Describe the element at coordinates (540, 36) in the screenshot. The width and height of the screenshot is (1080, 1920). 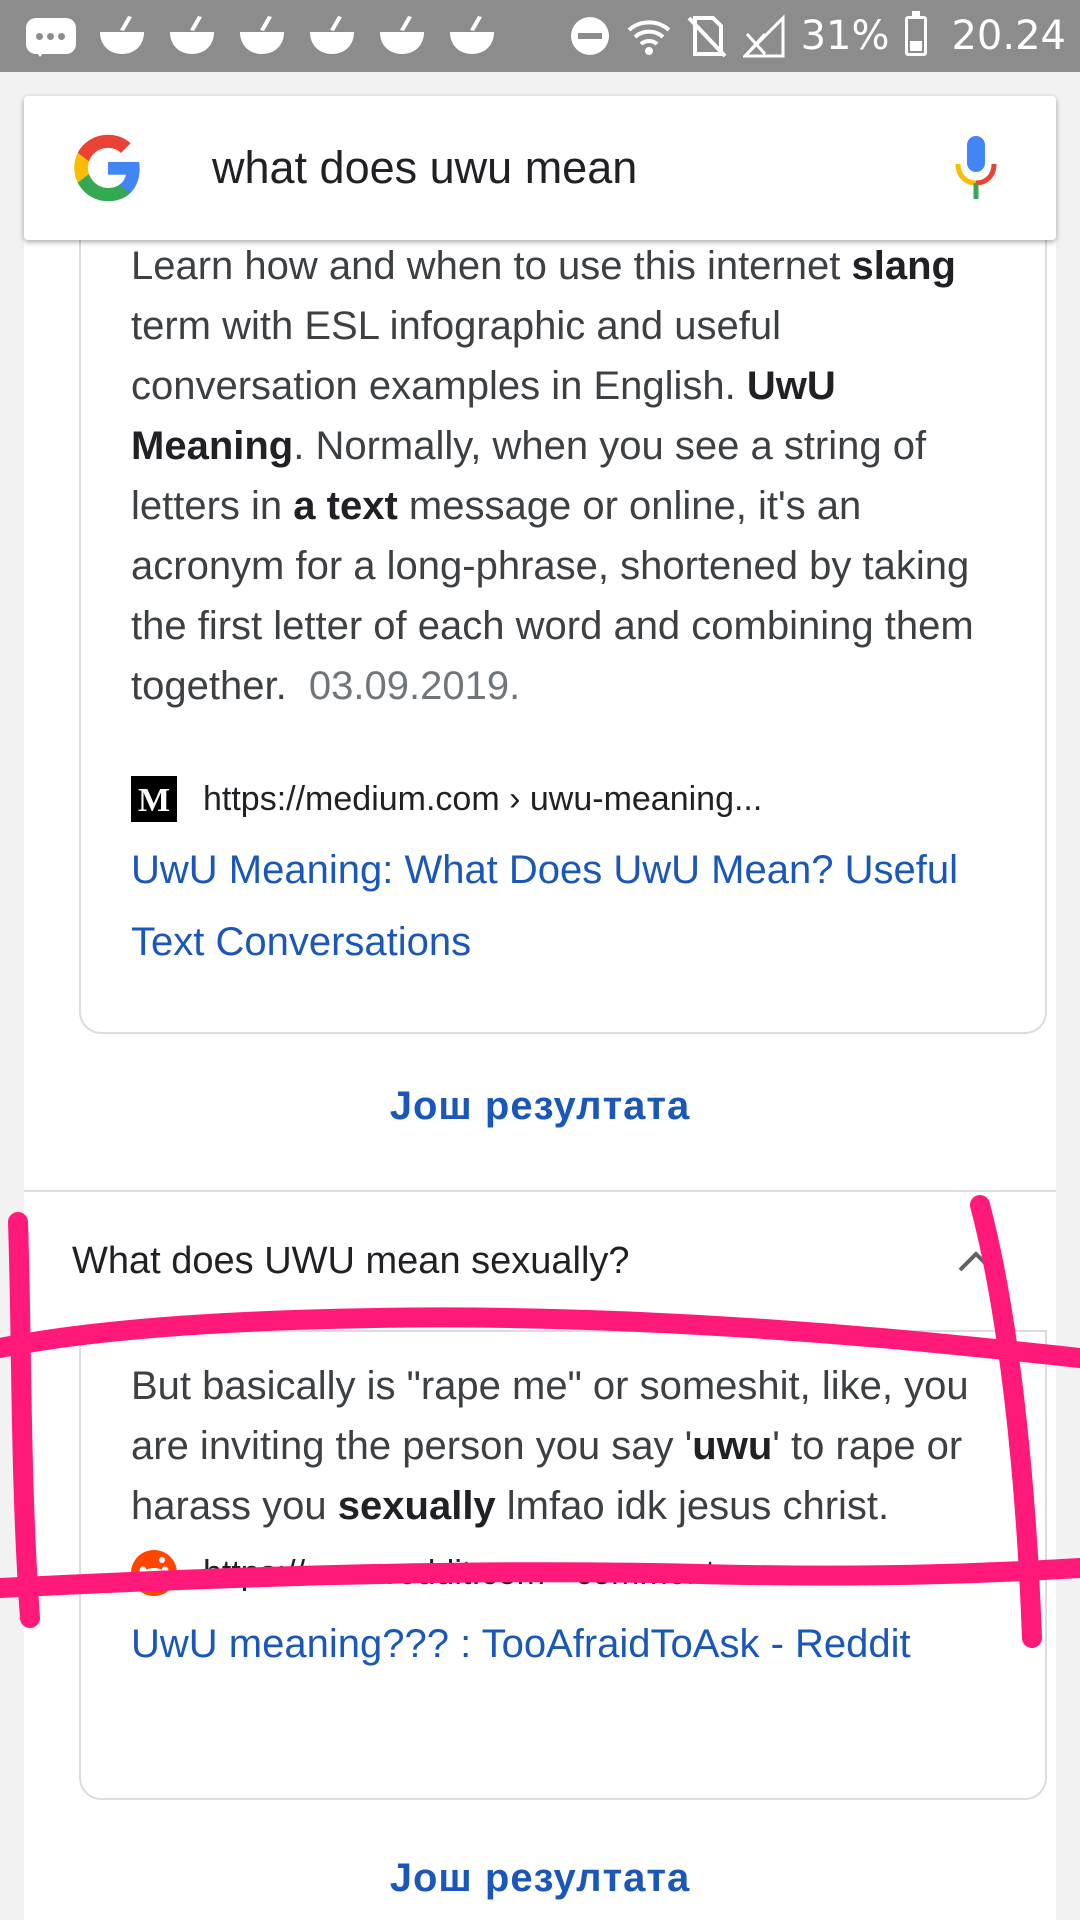
I see `status-bar: 31% 20.24` at that location.